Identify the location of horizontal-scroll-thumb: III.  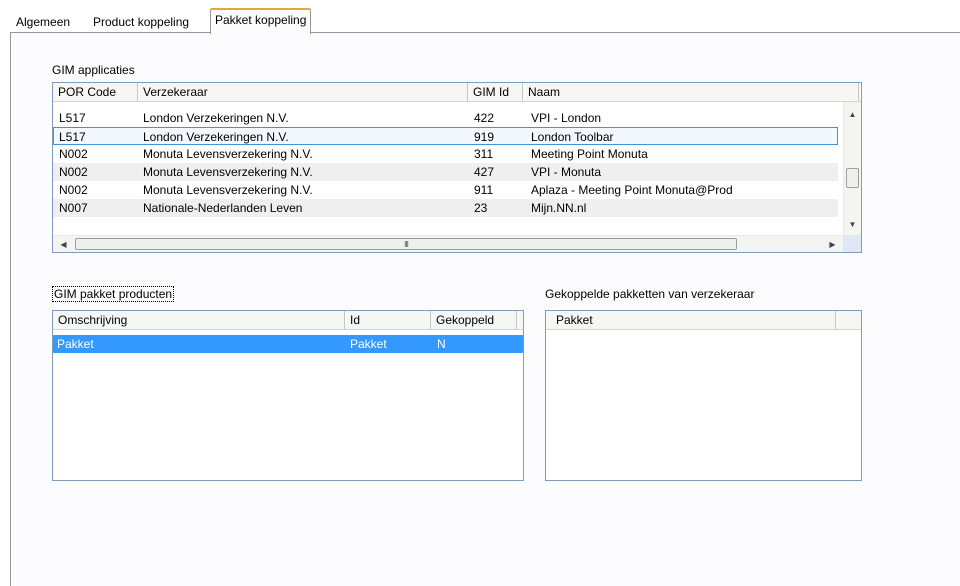
(406, 244).